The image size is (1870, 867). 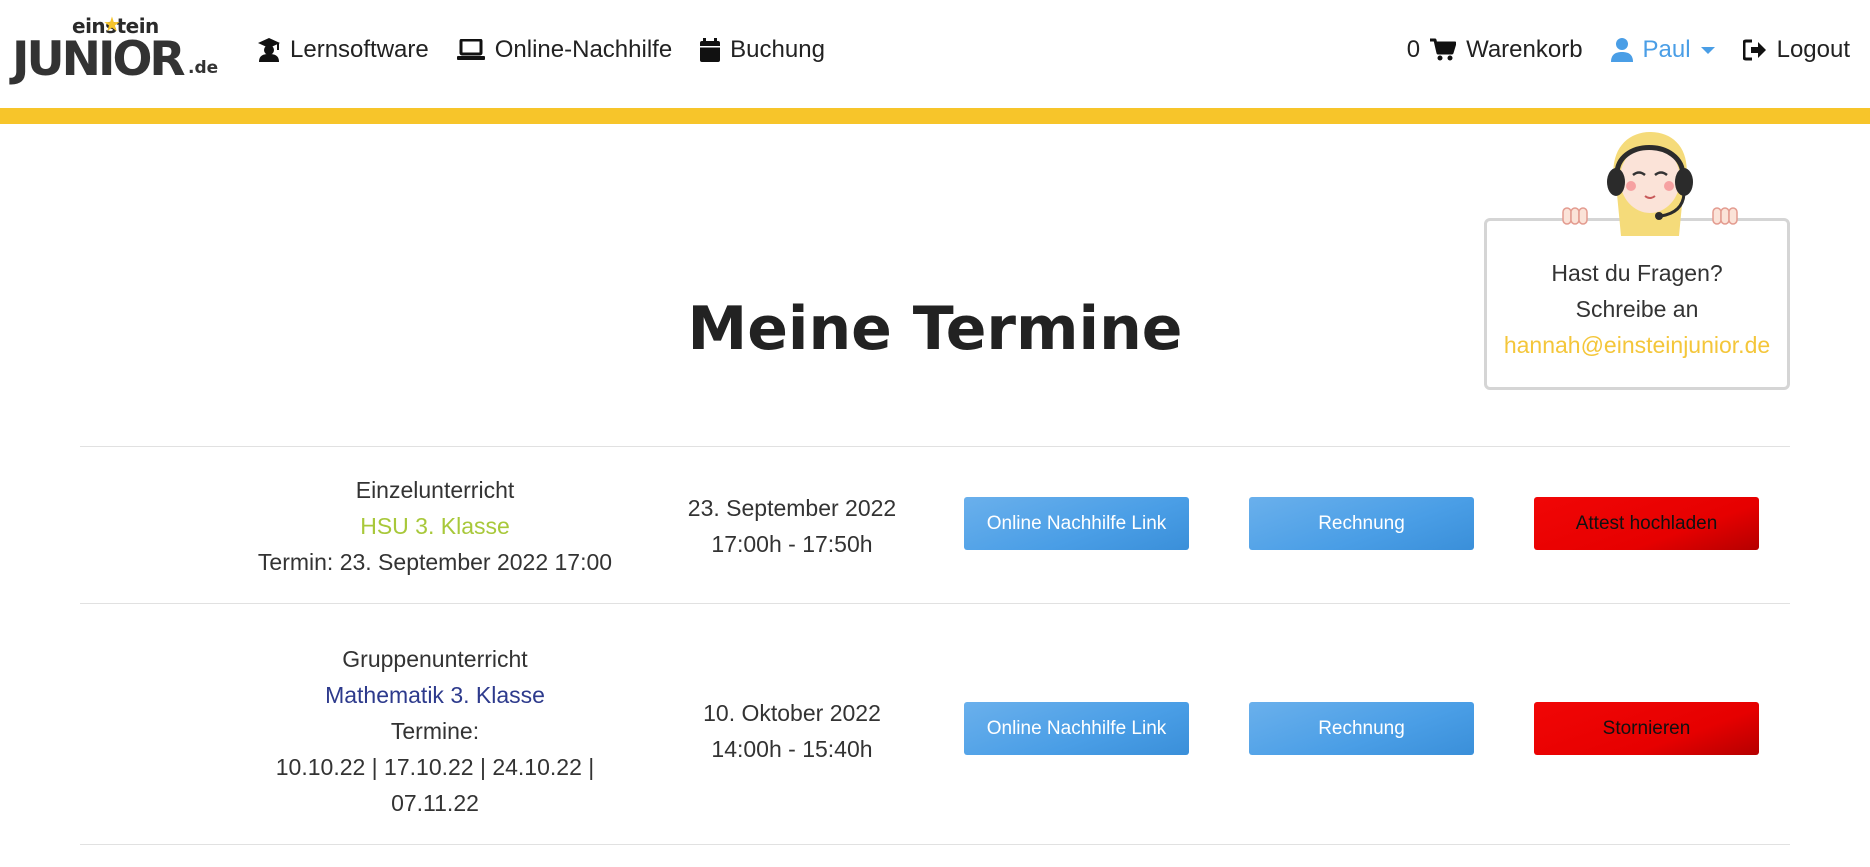 I want to click on nav-lernsoftware: Lernsoftware, so click(x=343, y=50).